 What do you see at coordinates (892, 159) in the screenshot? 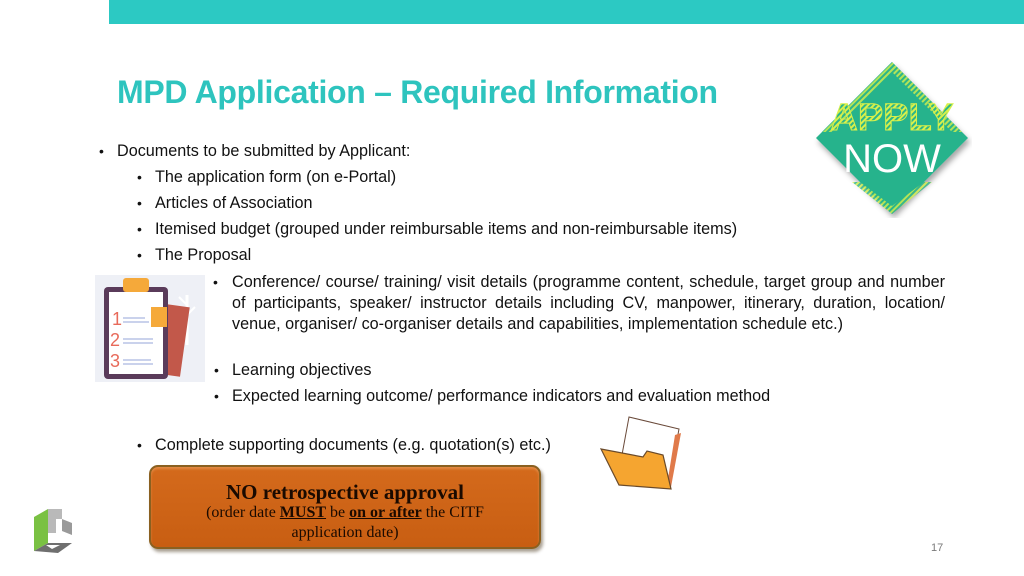
I see `badge-now-text: NOW` at bounding box center [892, 159].